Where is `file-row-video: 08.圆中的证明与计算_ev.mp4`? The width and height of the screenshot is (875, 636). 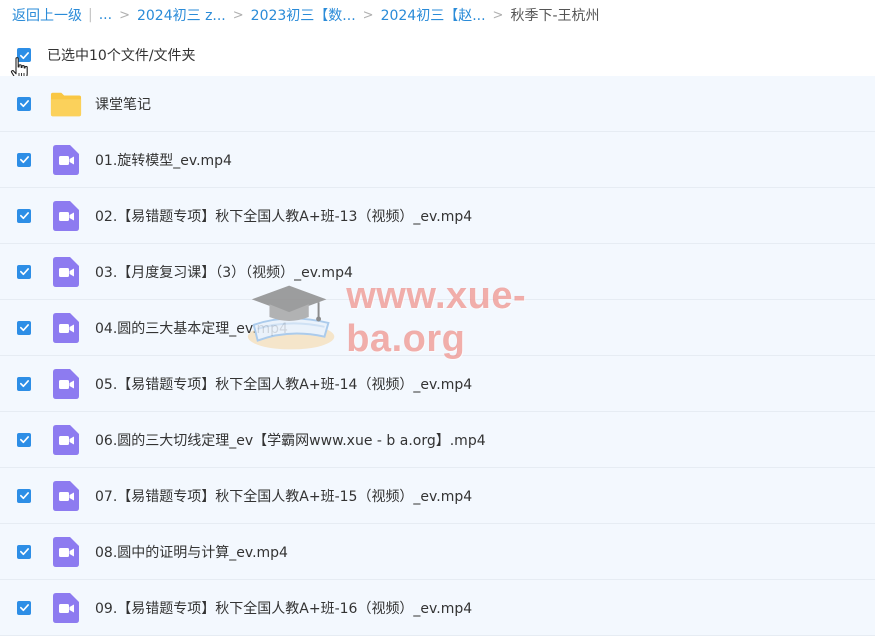
file-row-video: 08.圆中的证明与计算_ev.mp4 is located at coordinates (437, 552).